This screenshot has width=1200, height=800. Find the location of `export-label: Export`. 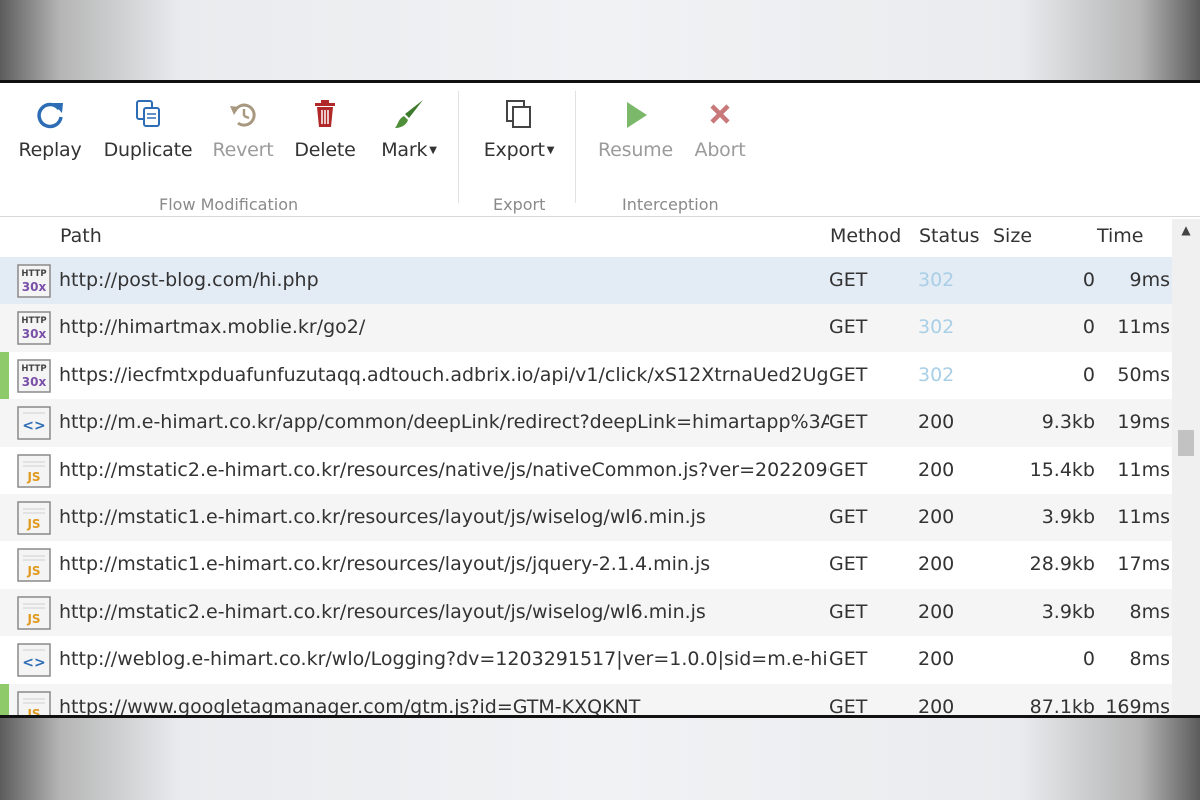

export-label: Export is located at coordinates (514, 150).